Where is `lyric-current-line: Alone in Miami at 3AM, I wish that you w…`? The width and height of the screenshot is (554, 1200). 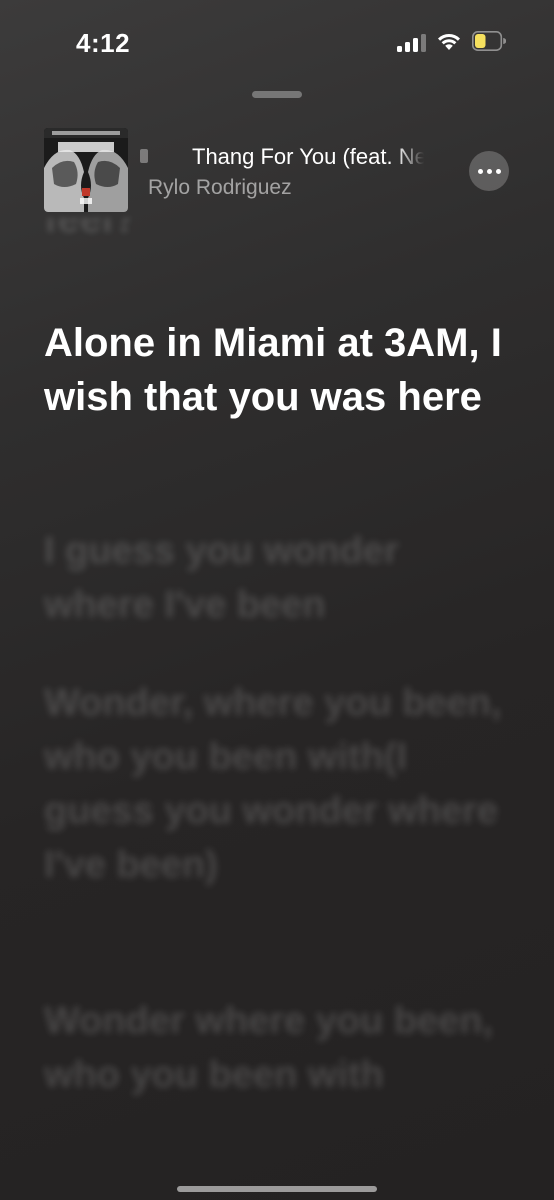
lyric-current-line: Alone in Miami at 3AM, I wish that you w… is located at coordinates (274, 370).